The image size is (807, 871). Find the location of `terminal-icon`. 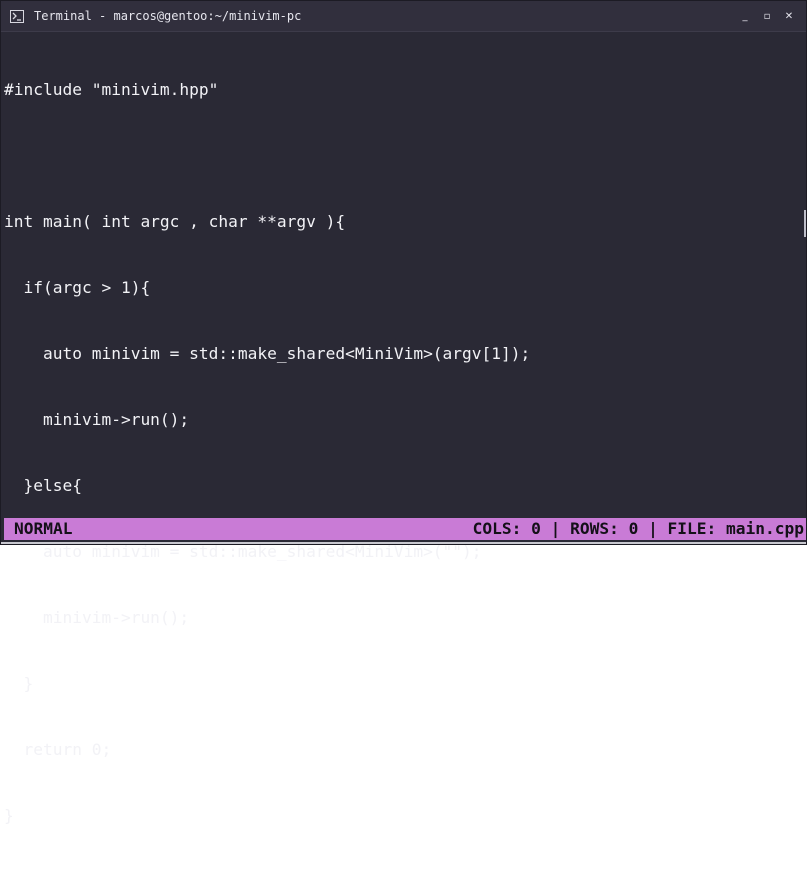

terminal-icon is located at coordinates (17, 16).